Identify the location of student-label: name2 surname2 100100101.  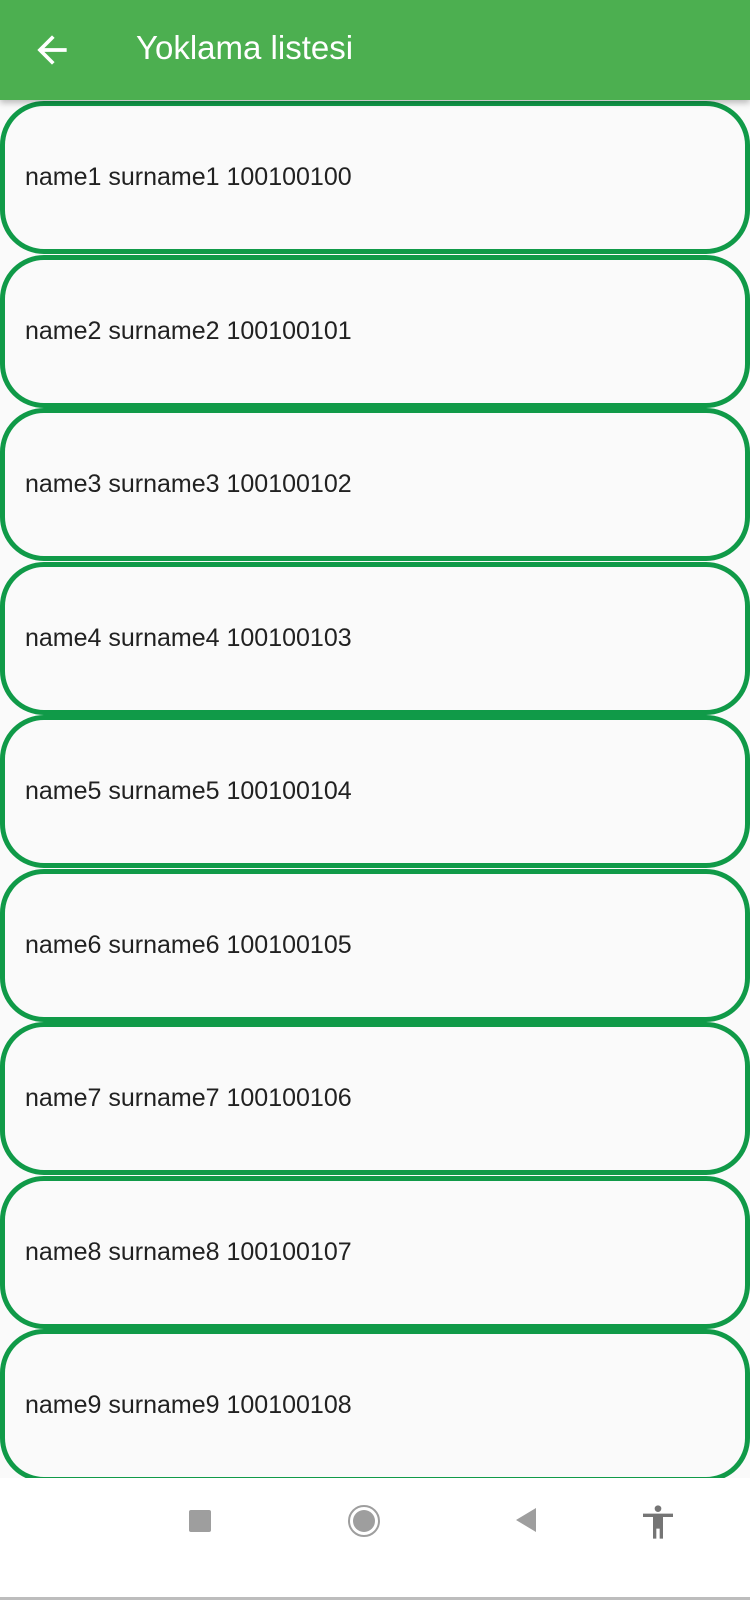
(188, 330).